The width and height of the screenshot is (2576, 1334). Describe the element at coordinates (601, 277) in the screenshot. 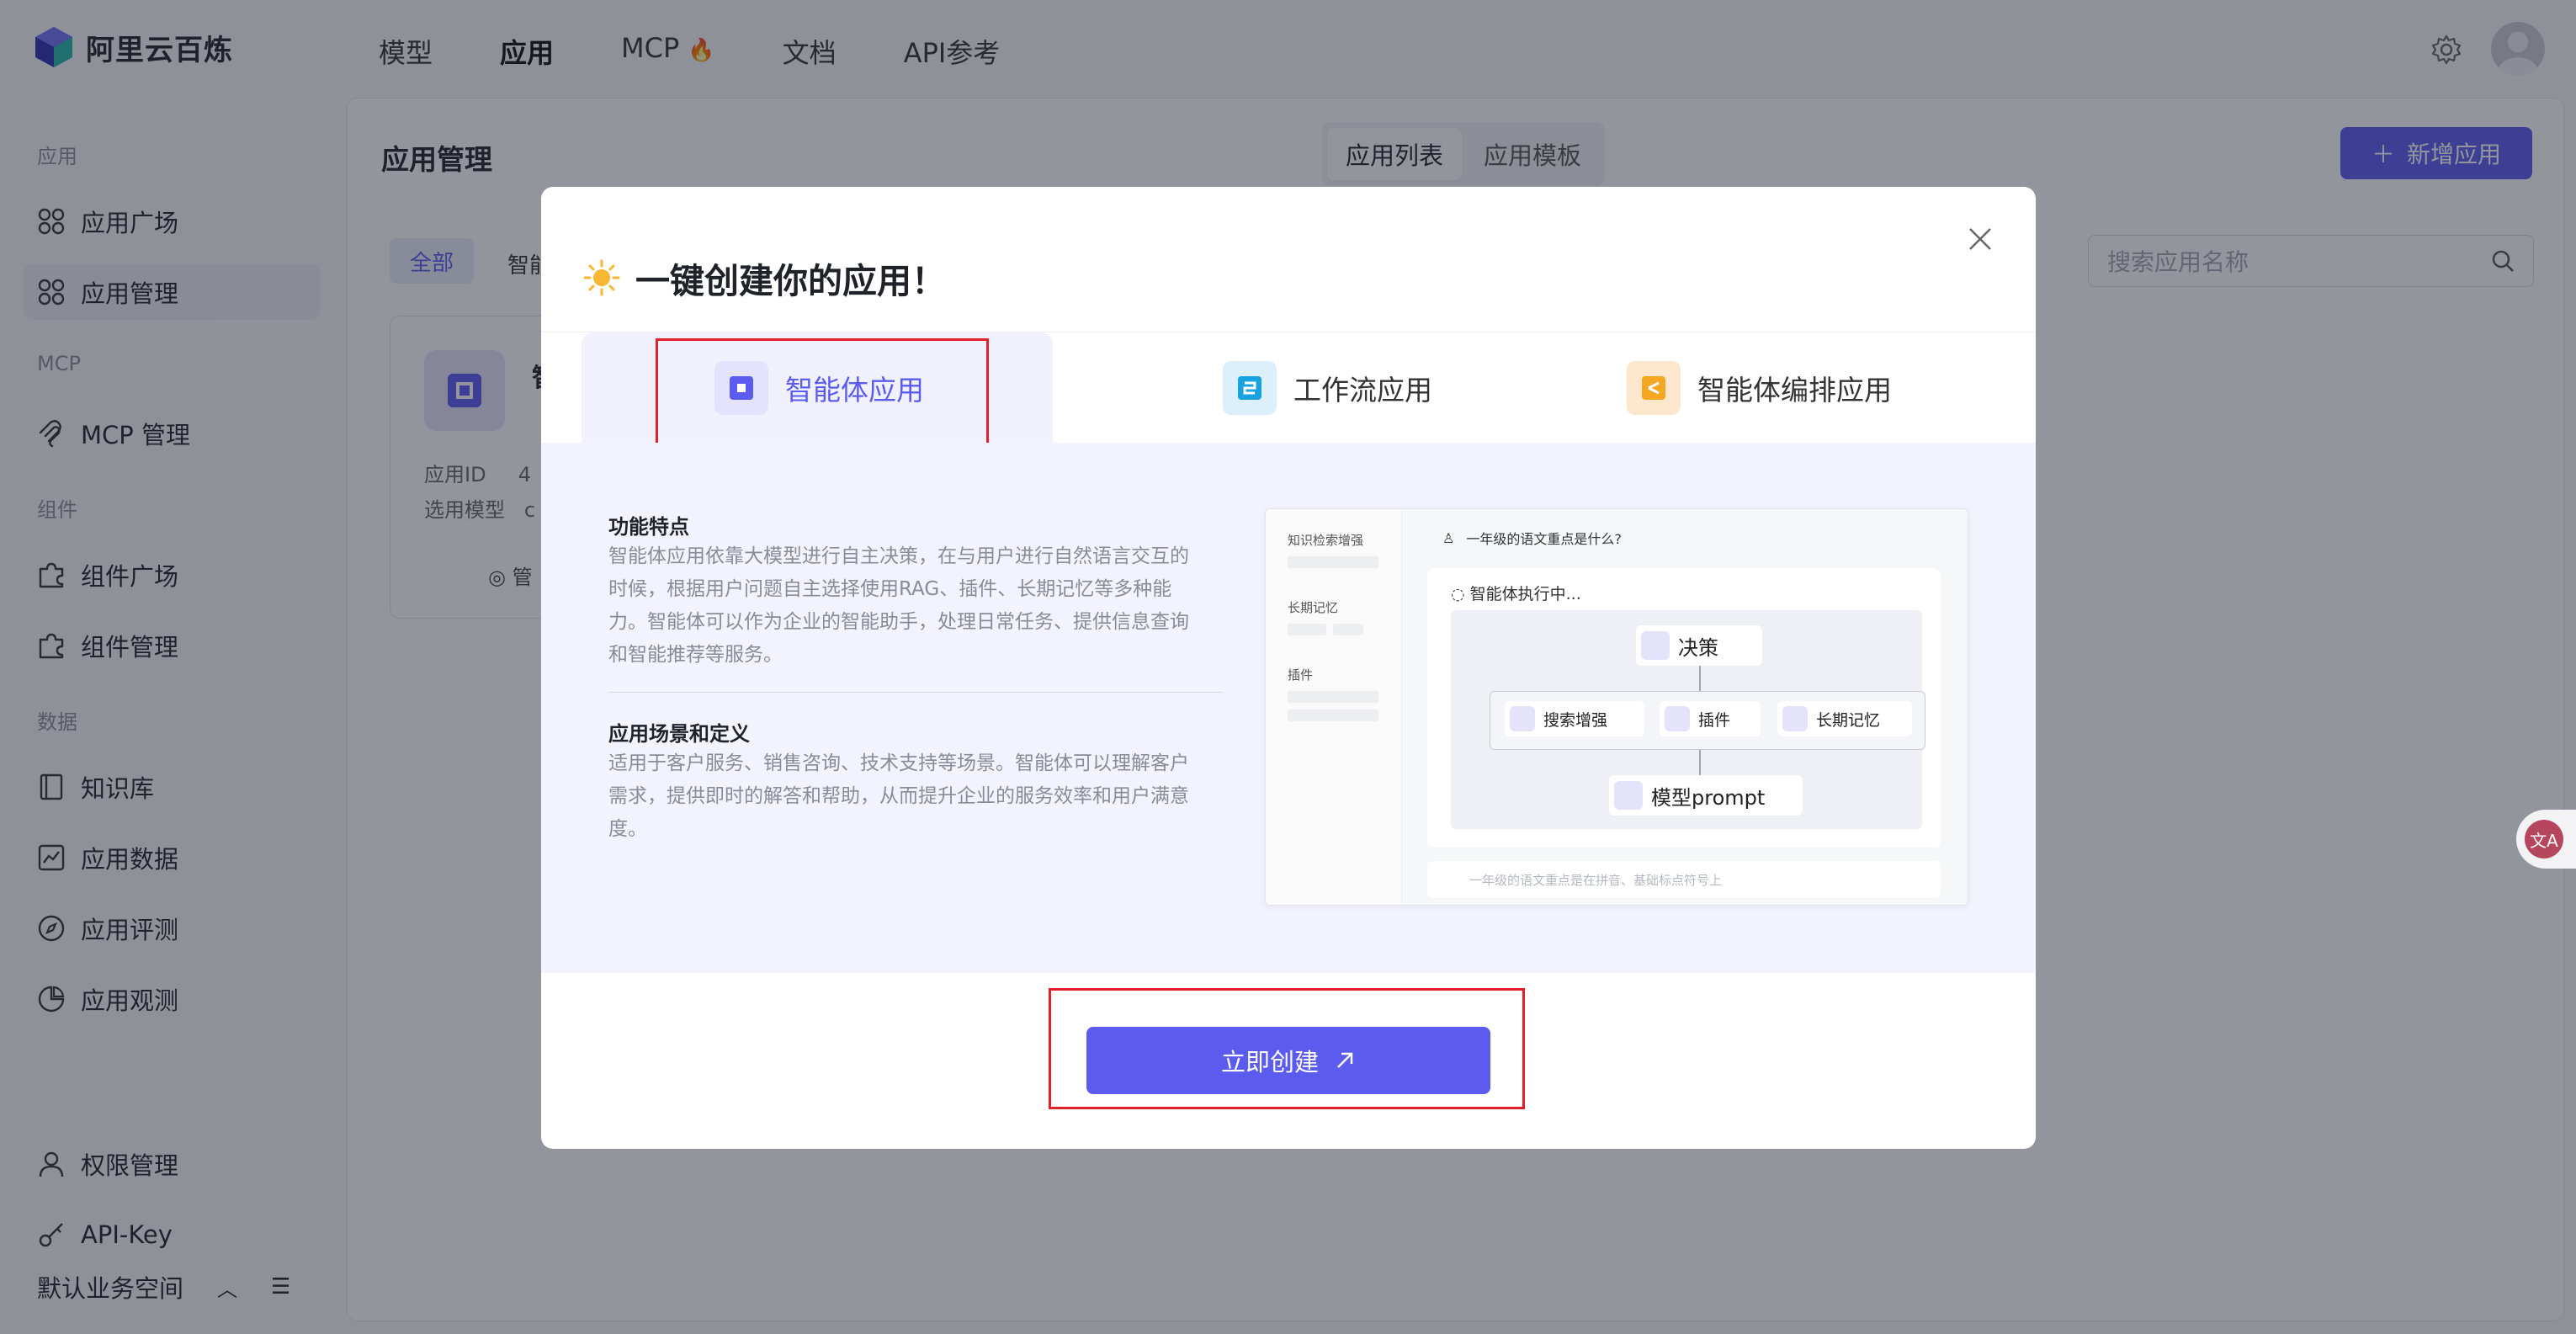

I see `sun-icon` at that location.